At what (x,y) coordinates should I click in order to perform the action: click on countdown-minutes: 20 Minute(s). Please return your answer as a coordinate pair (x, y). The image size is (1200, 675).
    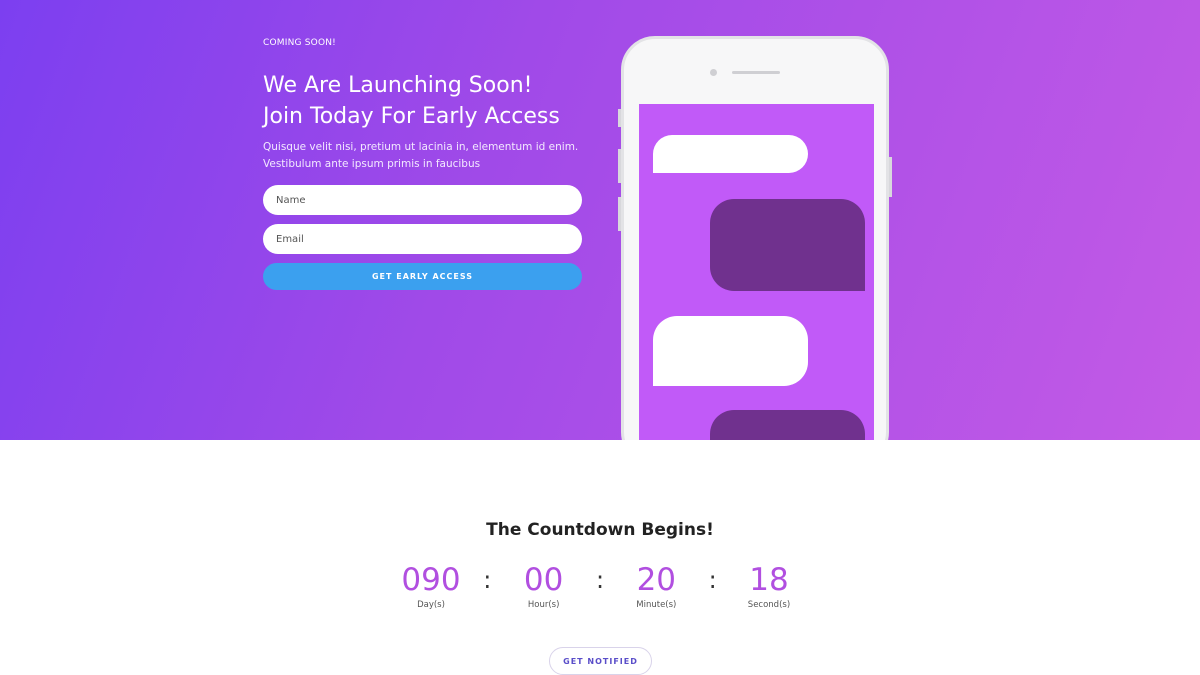
    Looking at the image, I should click on (656, 586).